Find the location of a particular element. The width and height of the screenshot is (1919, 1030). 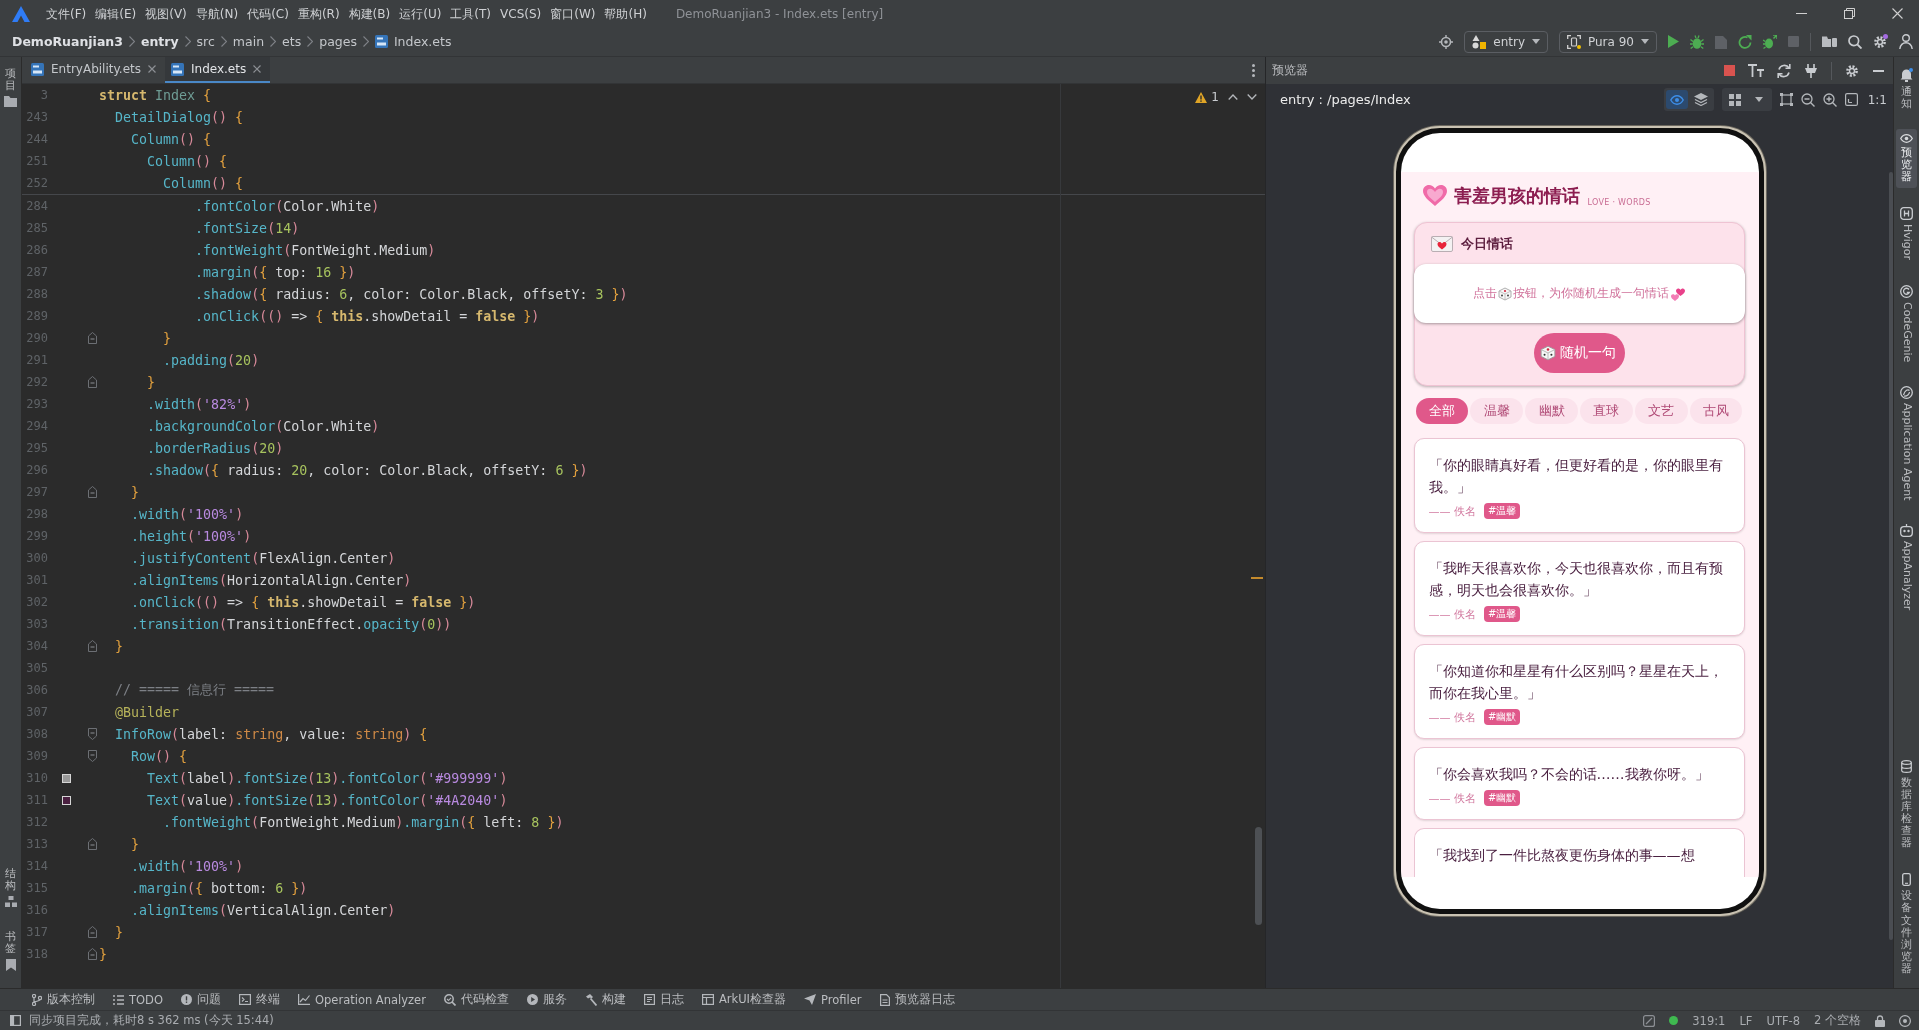

zoom-in-icon is located at coordinates (1829, 99).